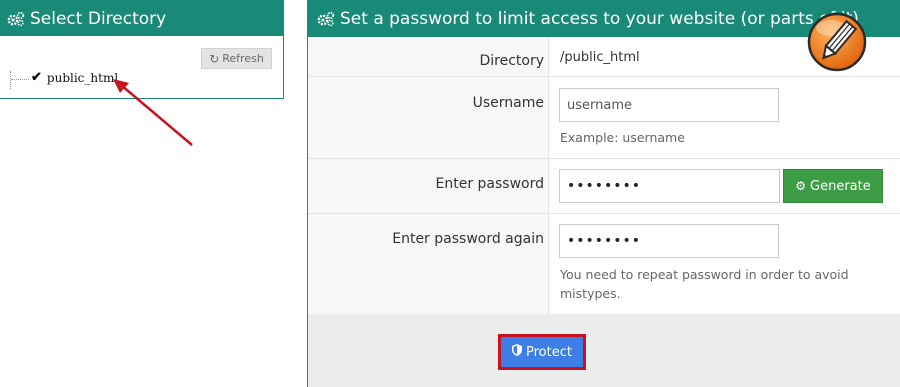  Describe the element at coordinates (20, 79) in the screenshot. I see `tree-branch-line` at that location.